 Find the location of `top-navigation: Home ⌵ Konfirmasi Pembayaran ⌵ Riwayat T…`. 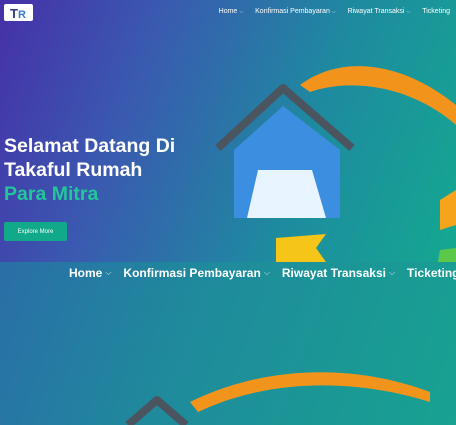

top-navigation: Home ⌵ Konfirmasi Pembayaran ⌵ Riwayat T… is located at coordinates (334, 11).